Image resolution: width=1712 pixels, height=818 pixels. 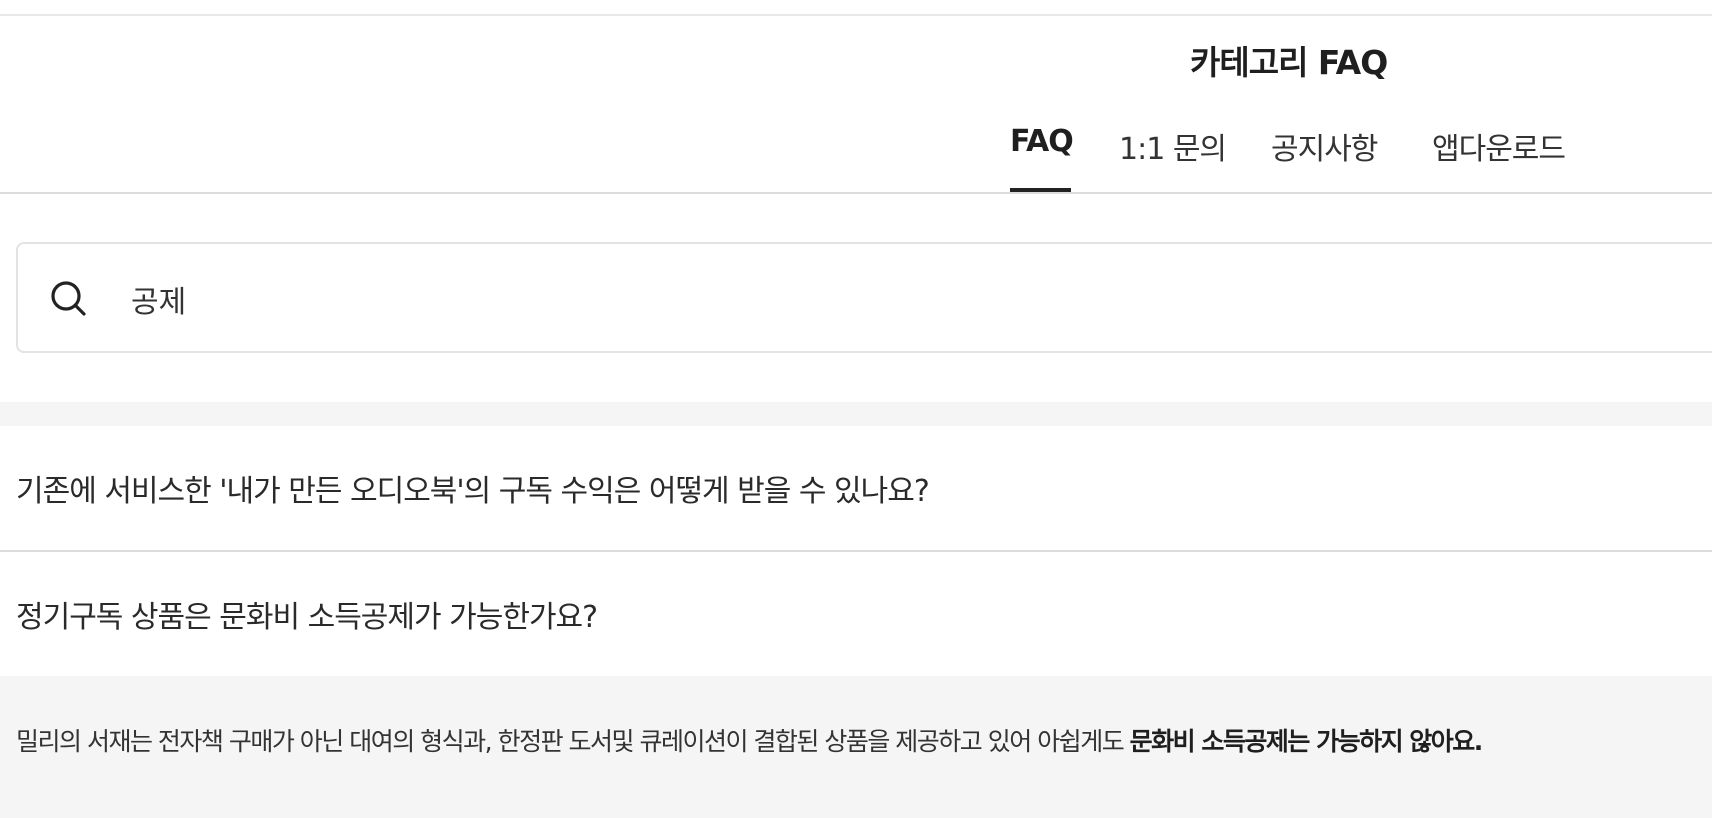 I want to click on tab-bar: FAQ 1:1 문의 공지사항 앱다운로드, so click(x=856, y=152).